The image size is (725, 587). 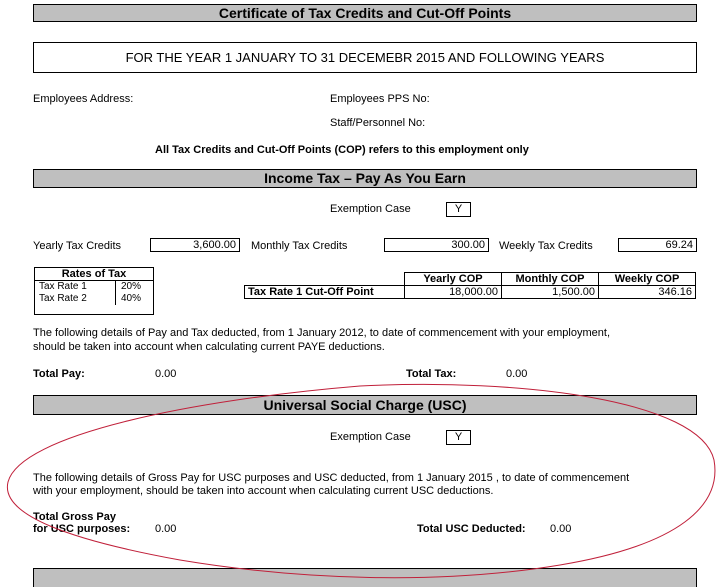 What do you see at coordinates (657, 245) in the screenshot?
I see `weekly-tax-credits-value: 69.24` at bounding box center [657, 245].